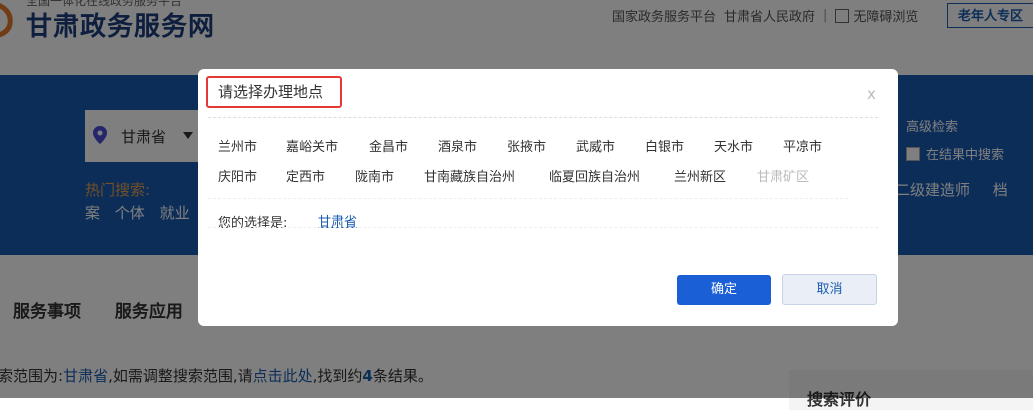 This screenshot has height=410, width=1033. What do you see at coordinates (457, 145) in the screenshot?
I see `city-option: 酒泉市` at bounding box center [457, 145].